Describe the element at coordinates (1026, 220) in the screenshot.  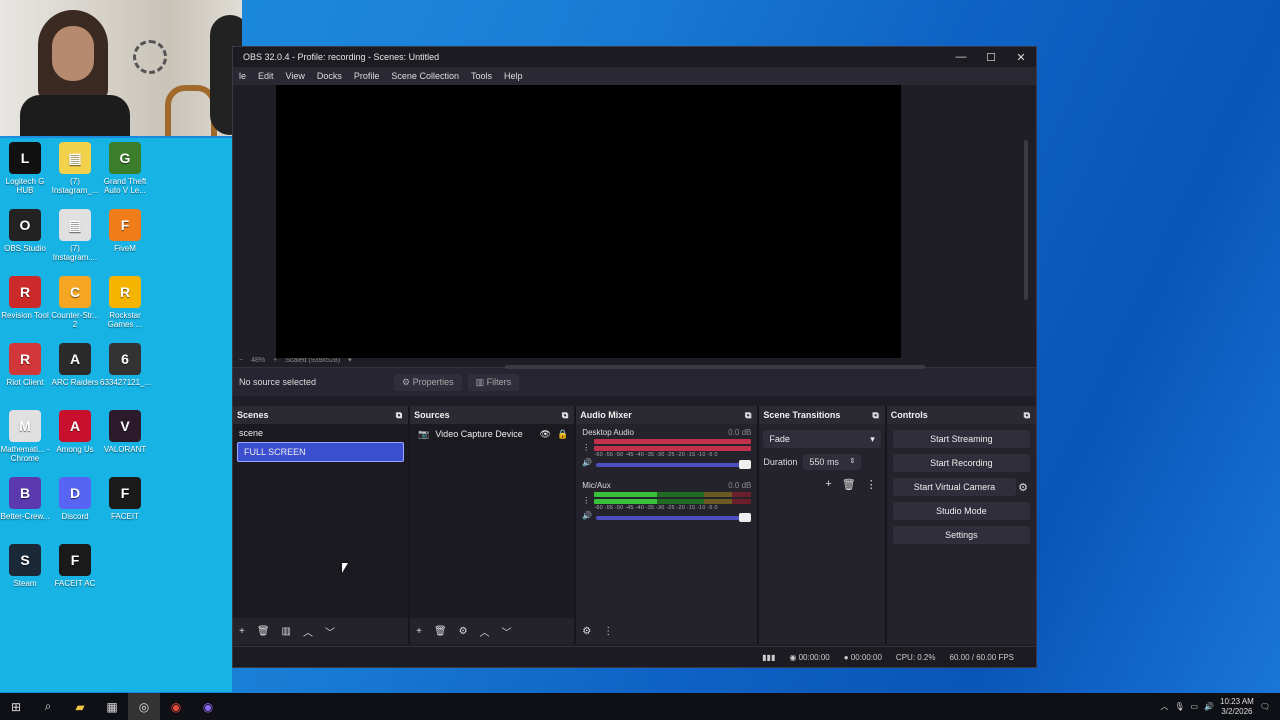
I see `preview-vertical-scrollbar` at that location.